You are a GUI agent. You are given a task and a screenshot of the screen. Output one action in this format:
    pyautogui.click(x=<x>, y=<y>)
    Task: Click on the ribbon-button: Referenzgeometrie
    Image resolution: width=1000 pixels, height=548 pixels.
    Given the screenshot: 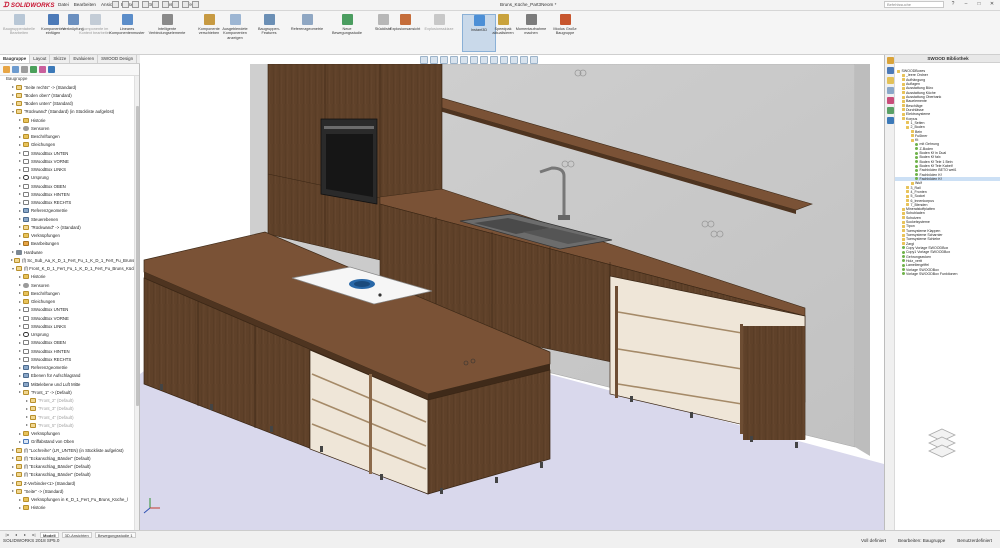 What is the action you would take?
    pyautogui.click(x=307, y=33)
    